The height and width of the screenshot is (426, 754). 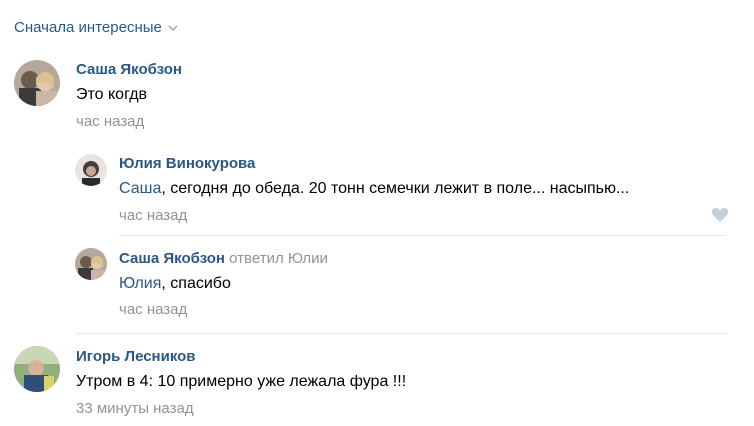 What do you see at coordinates (129, 69) in the screenshot?
I see `comment-author: Саша Якобзон` at bounding box center [129, 69].